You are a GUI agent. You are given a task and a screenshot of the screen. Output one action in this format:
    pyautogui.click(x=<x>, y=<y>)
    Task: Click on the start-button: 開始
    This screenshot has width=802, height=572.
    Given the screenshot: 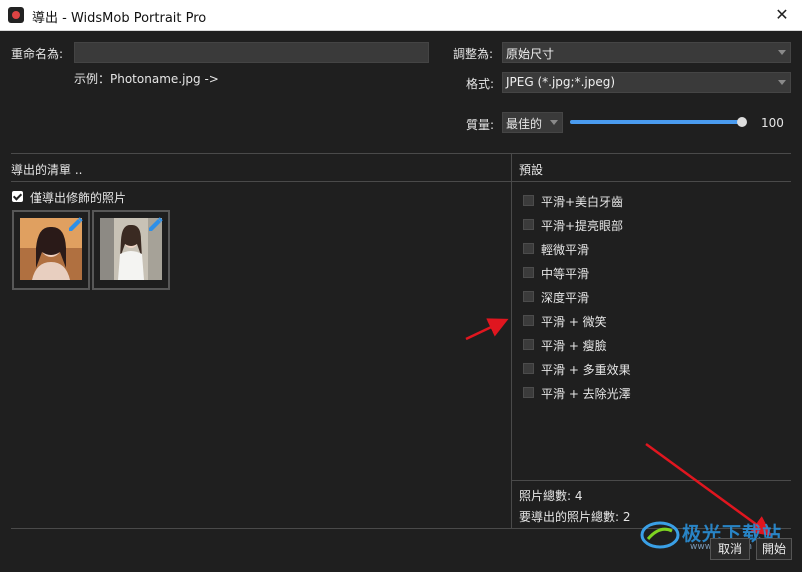 What is the action you would take?
    pyautogui.click(x=774, y=549)
    